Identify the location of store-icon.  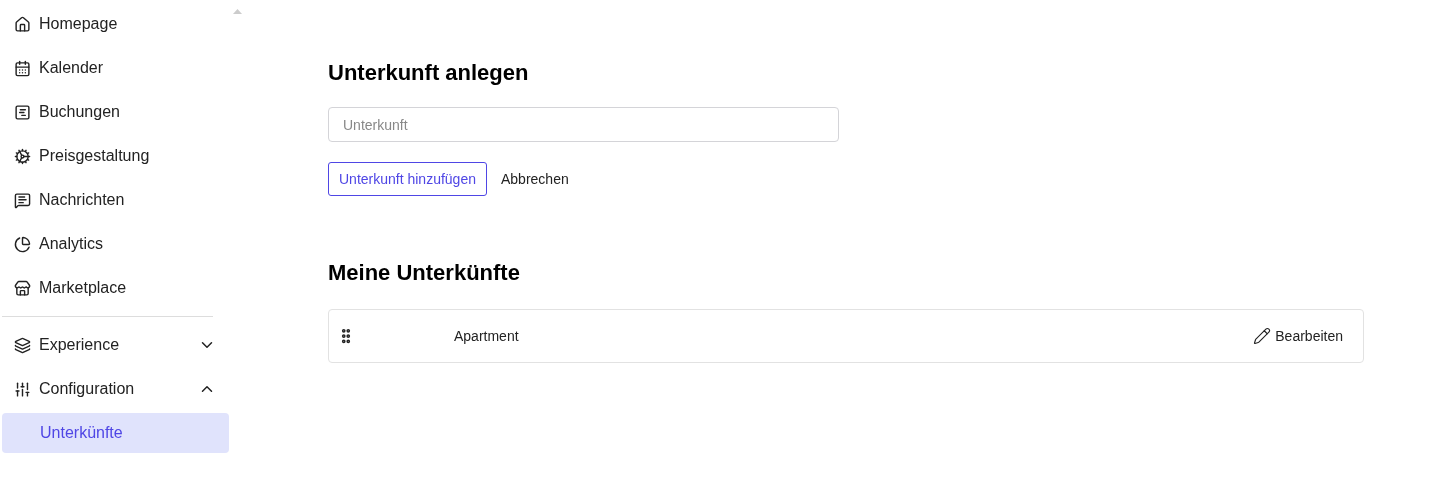
(22, 288).